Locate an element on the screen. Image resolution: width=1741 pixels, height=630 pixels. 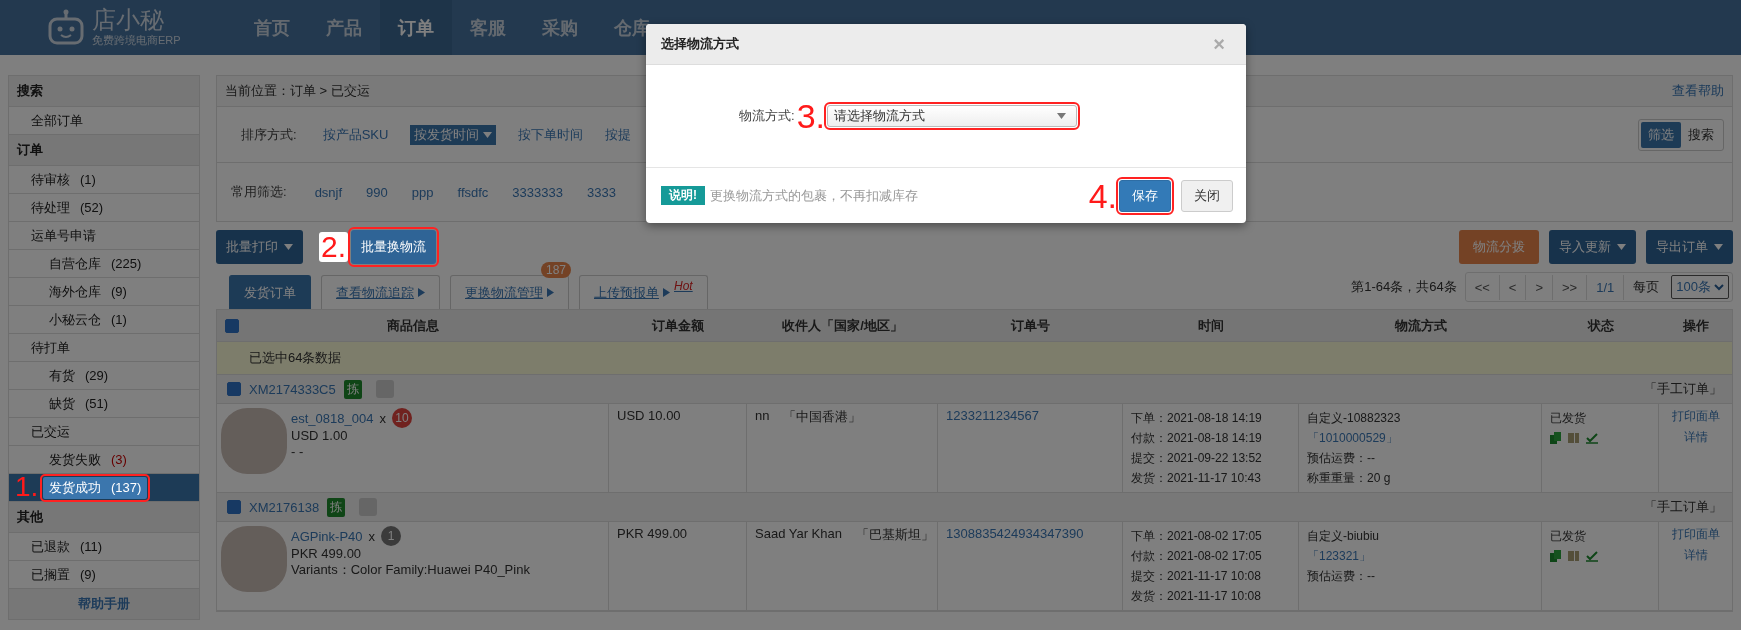
page-summary: 第1-64条，共64条 is located at coordinates (1404, 287).